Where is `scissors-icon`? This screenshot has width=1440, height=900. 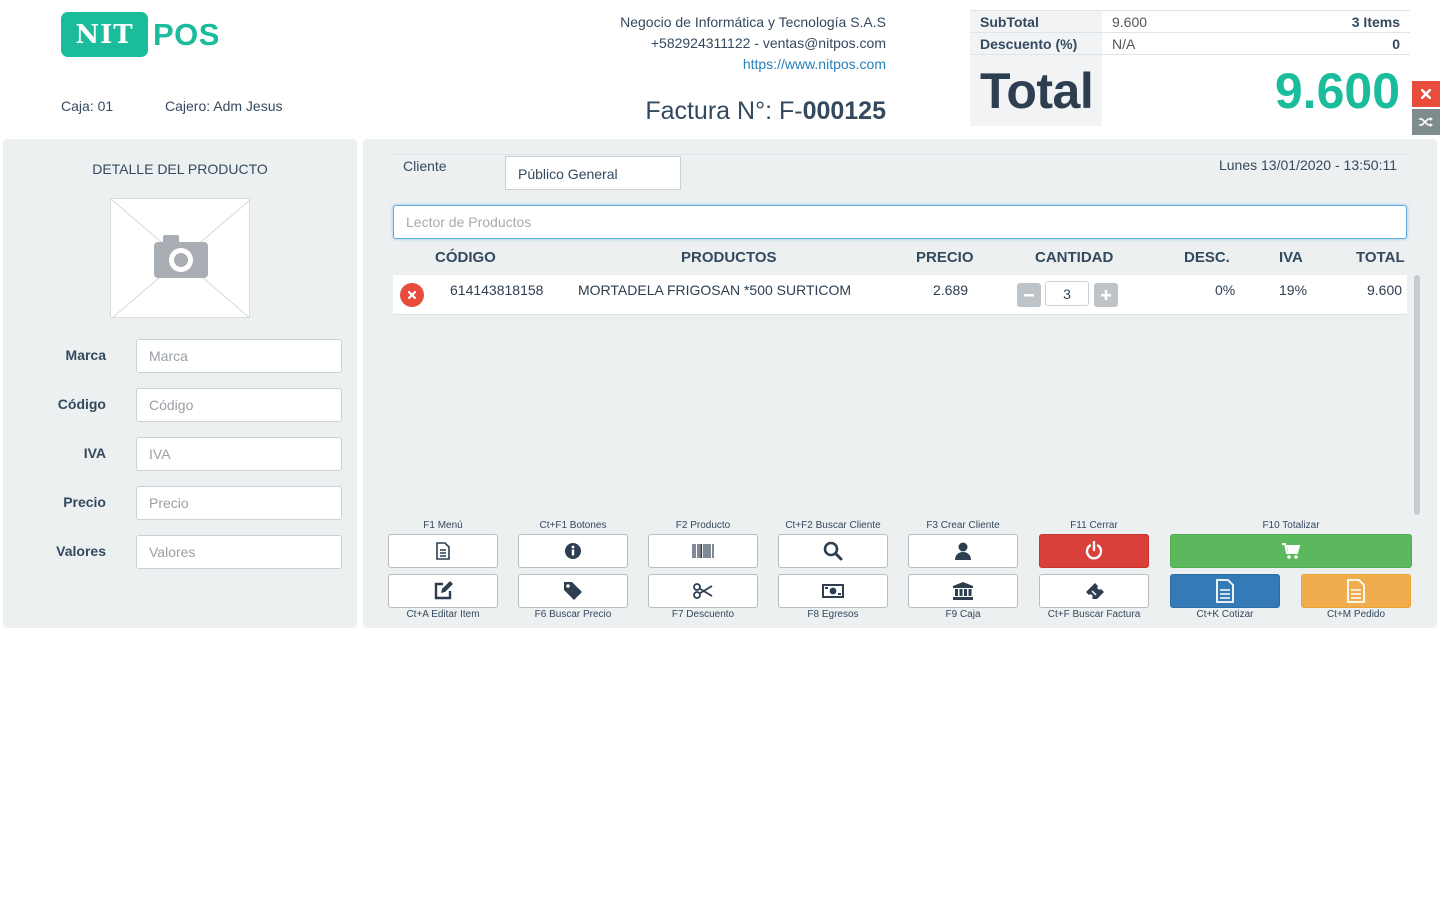 scissors-icon is located at coordinates (703, 591).